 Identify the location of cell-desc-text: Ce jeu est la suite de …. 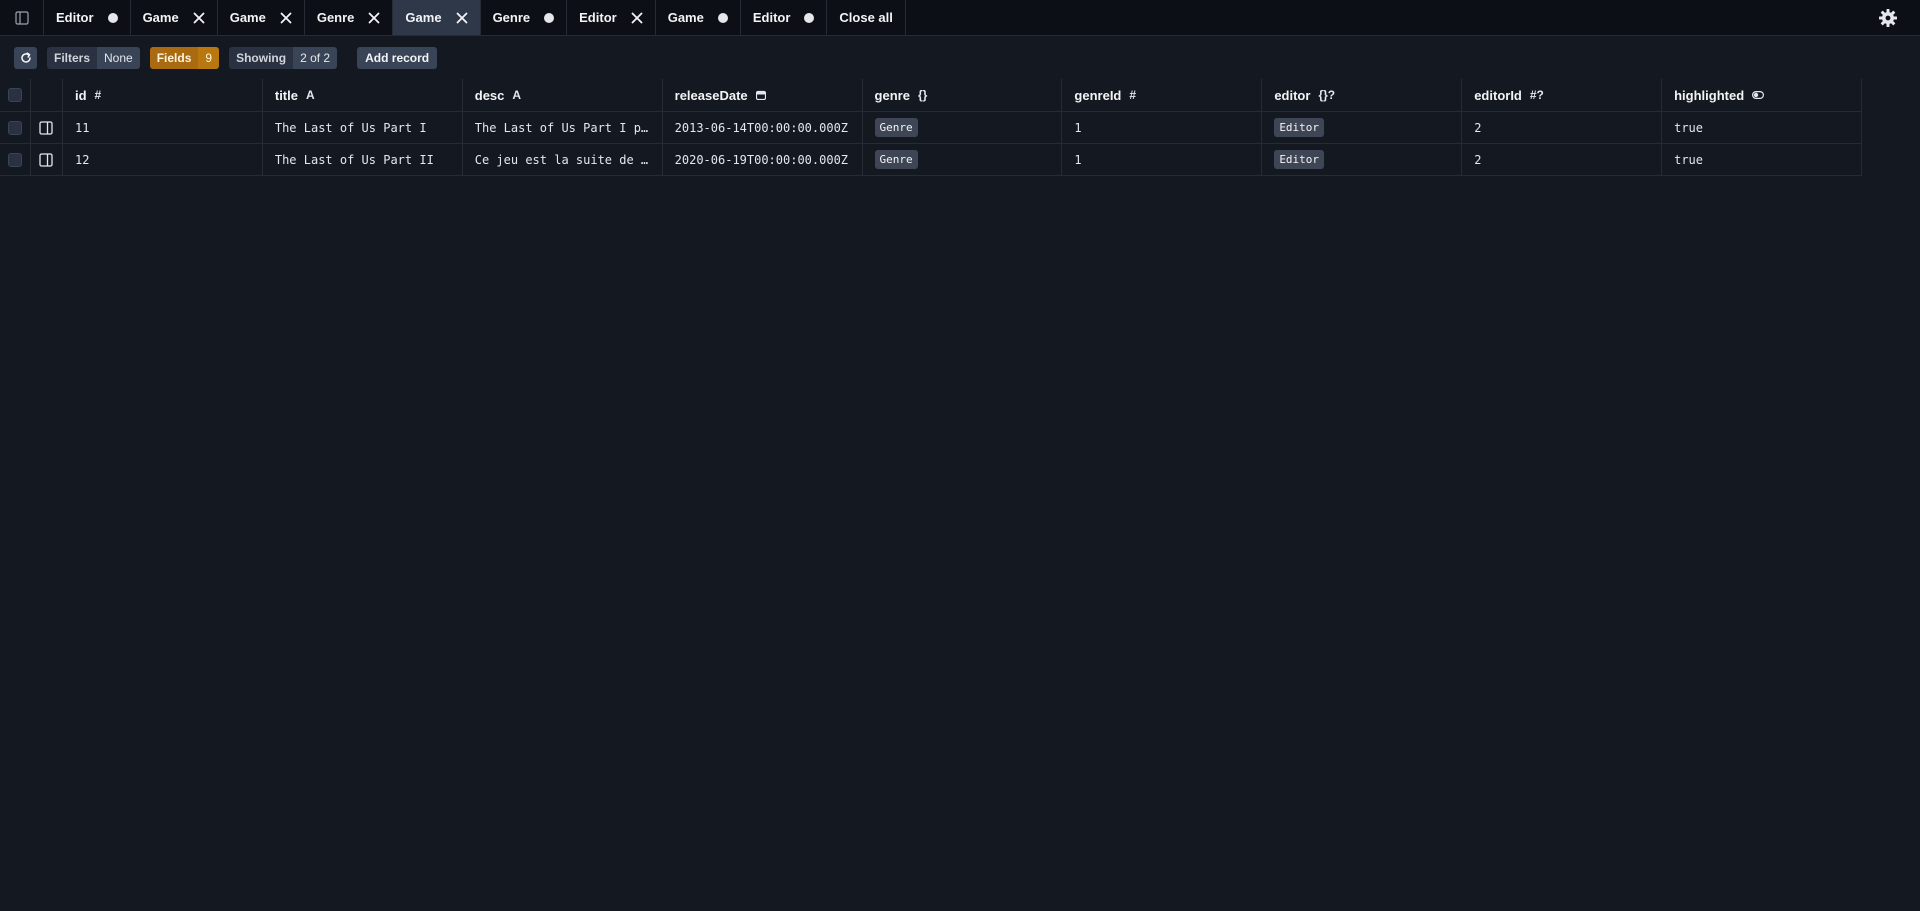
(561, 159).